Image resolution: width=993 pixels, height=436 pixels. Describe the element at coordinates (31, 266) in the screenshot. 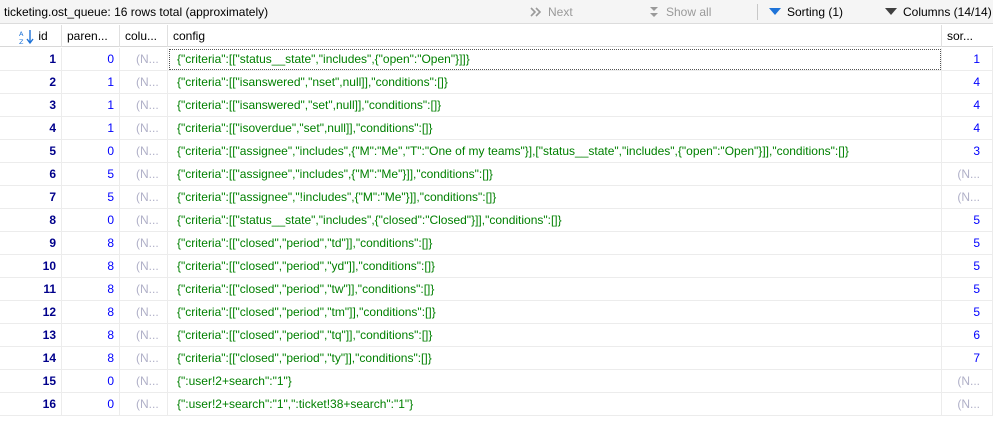

I see `cell-id: 10` at that location.